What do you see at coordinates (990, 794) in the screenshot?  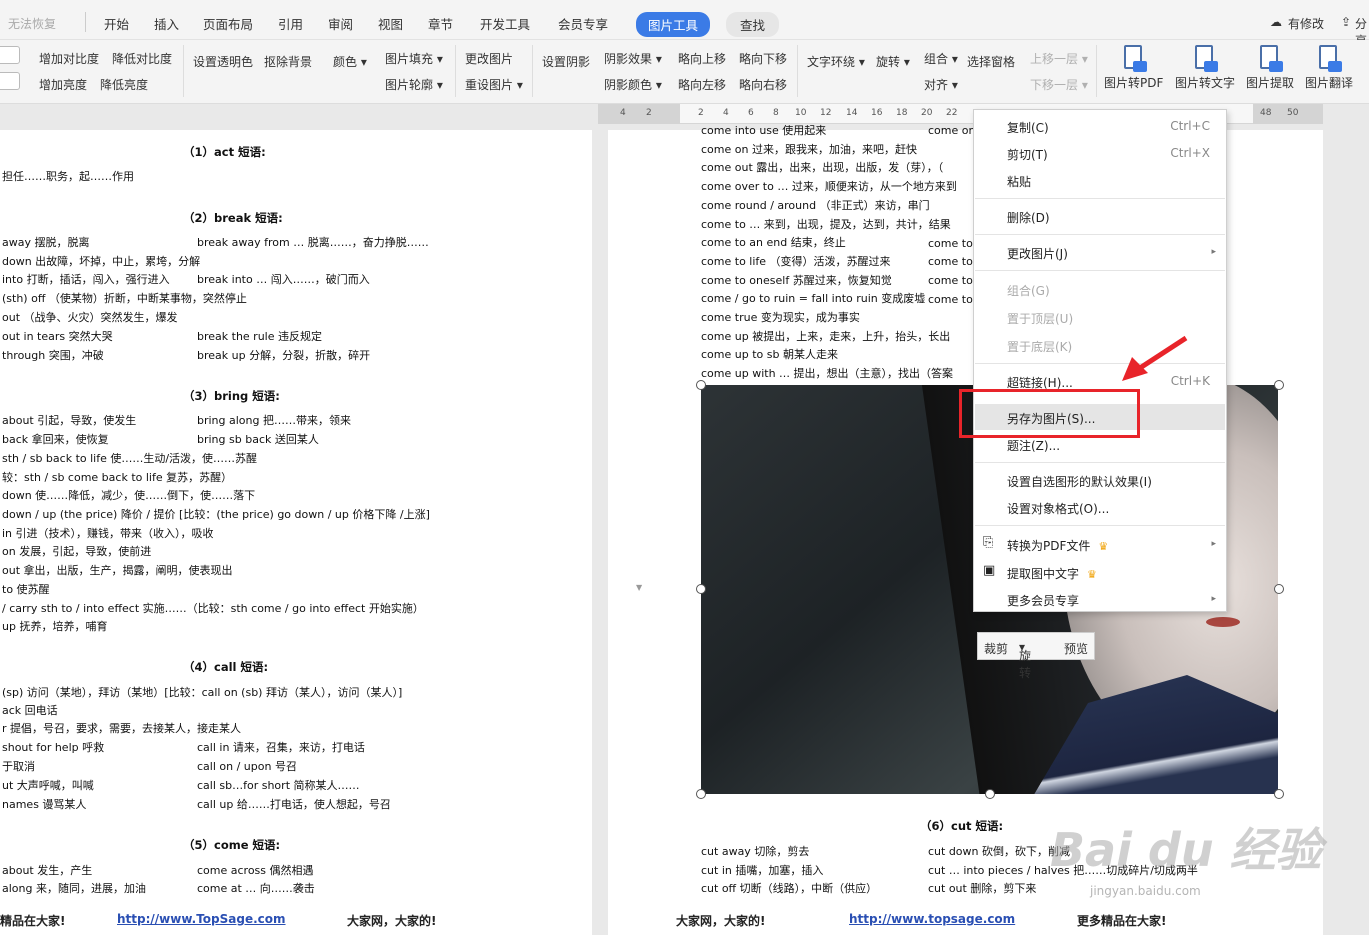 I see `resize-handle-s` at bounding box center [990, 794].